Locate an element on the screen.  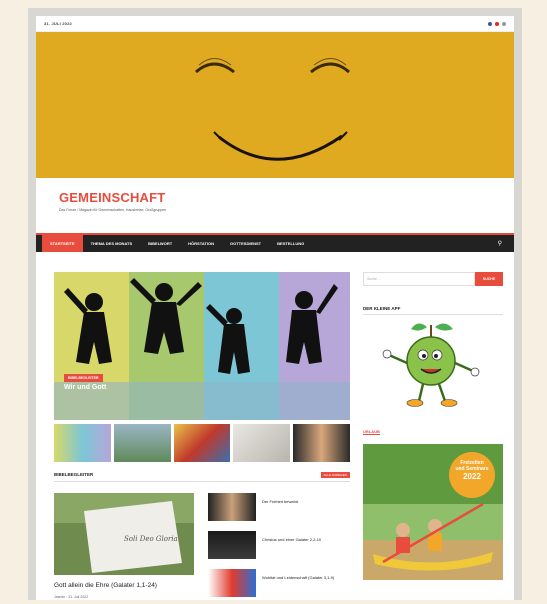
promo-badge: Freizeiten und Seminare 2022 is located at coordinates (472, 475).